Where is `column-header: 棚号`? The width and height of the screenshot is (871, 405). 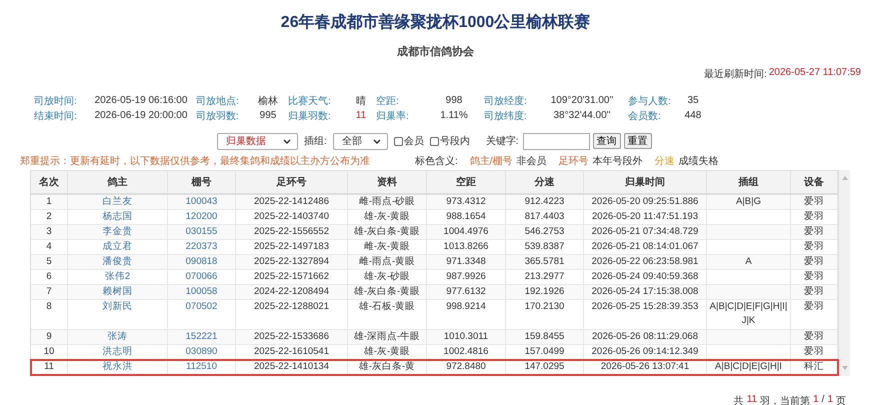
column-header: 棚号 is located at coordinates (202, 182).